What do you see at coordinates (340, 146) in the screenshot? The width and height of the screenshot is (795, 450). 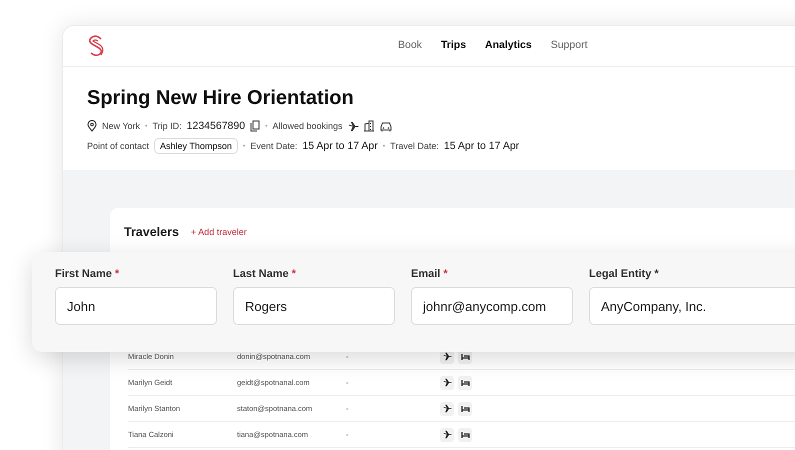 I see `event-date-value: 15 Apr to 17 Apr` at bounding box center [340, 146].